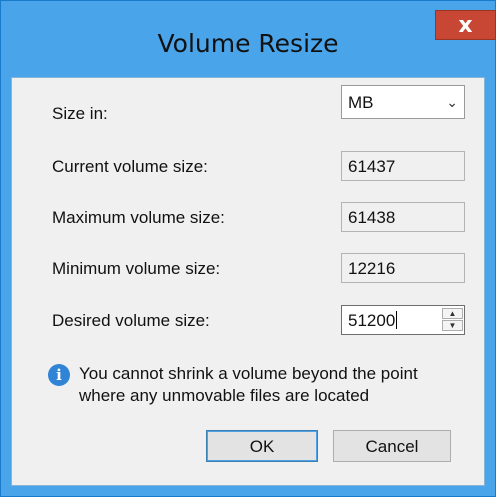 This screenshot has height=497, width=496. I want to click on chevron-down-icon: ⌄, so click(452, 102).